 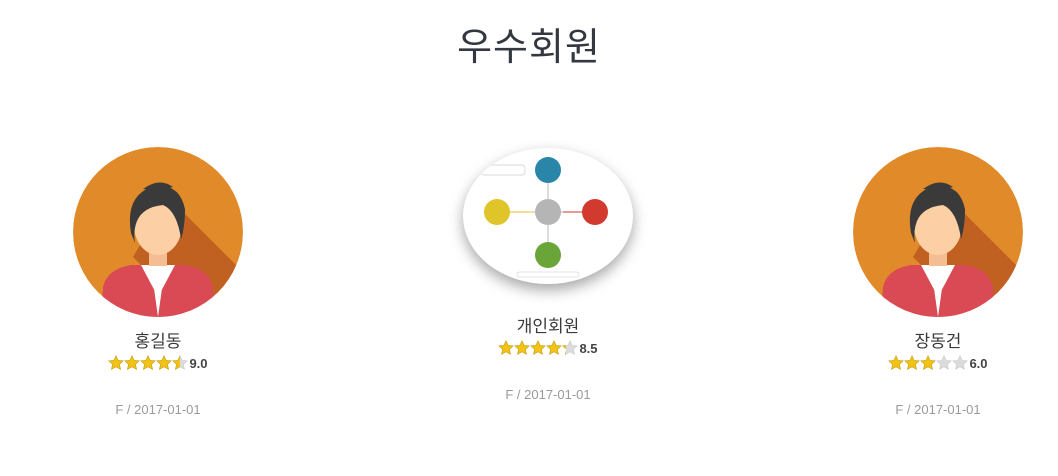 What do you see at coordinates (158, 342) in the screenshot?
I see `member-name: 홍길동` at bounding box center [158, 342].